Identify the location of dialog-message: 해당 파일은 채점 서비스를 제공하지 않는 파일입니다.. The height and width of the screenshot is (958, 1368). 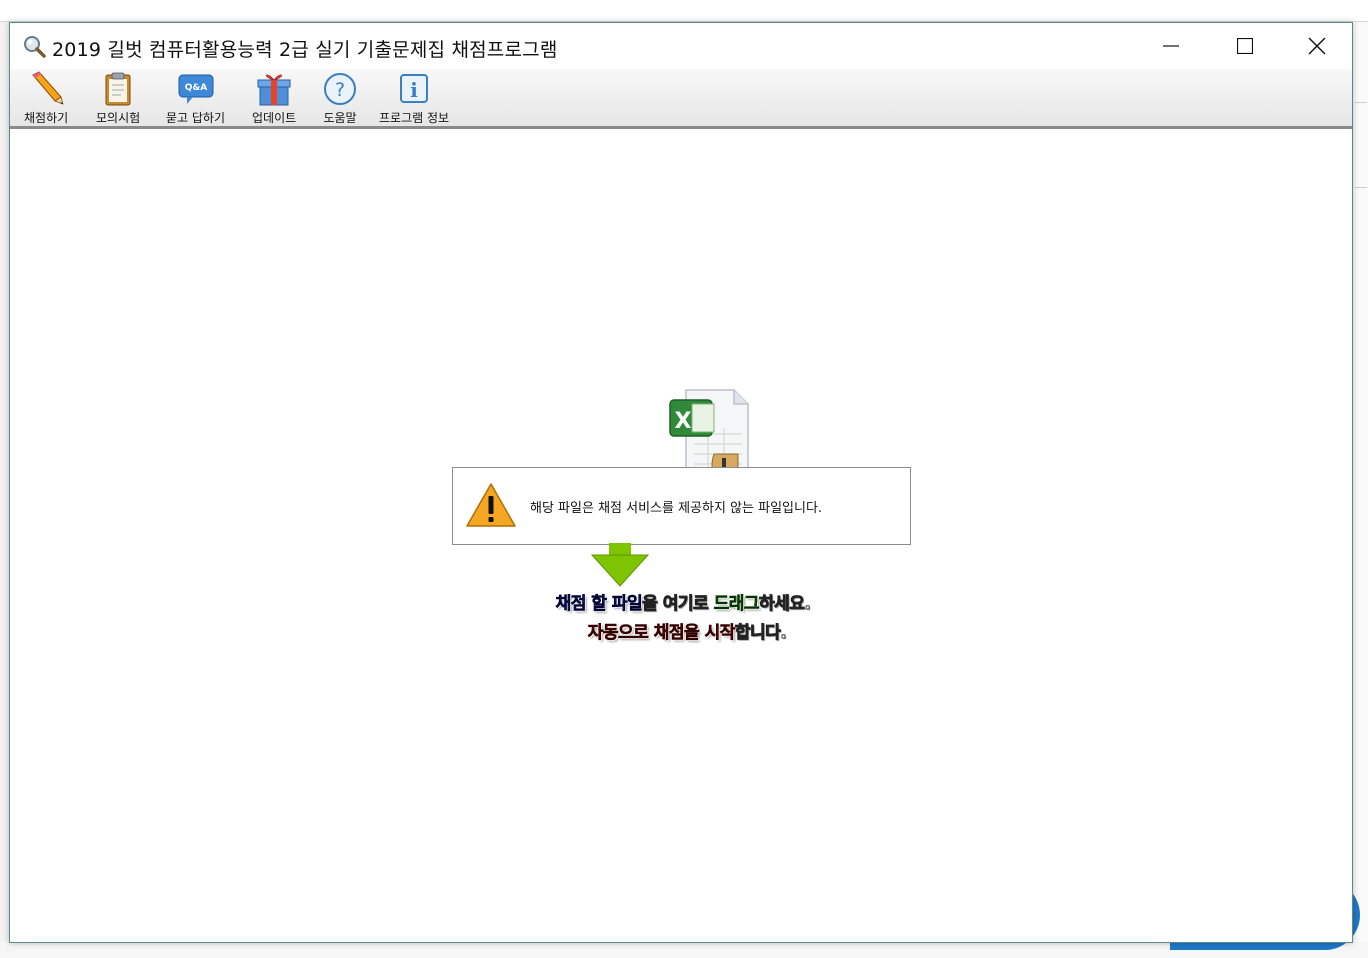
(676, 508).